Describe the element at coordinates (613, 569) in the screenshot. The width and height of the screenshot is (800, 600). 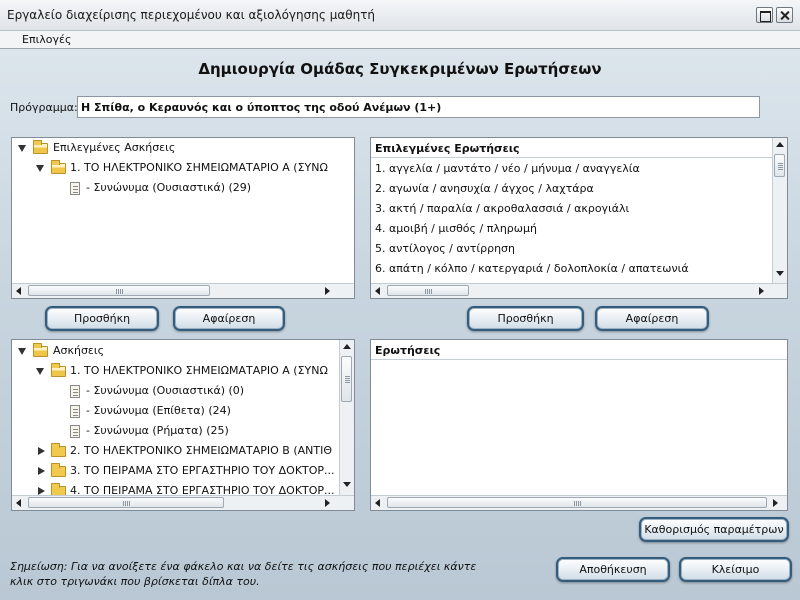
I see `save-button: Αποθήκευση` at that location.